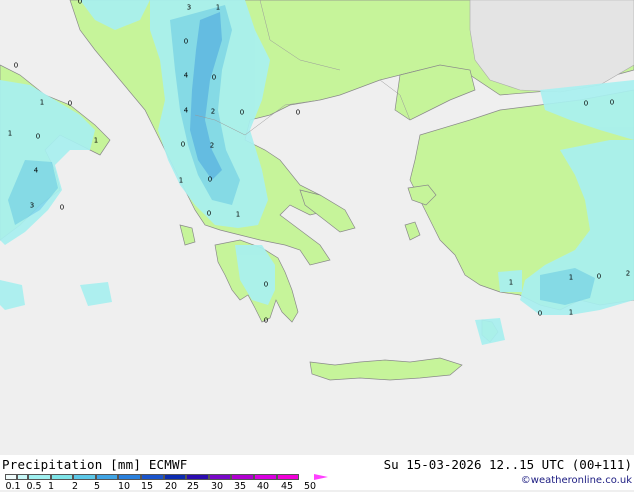 Image resolution: width=634 pixels, height=492 pixels. Describe the element at coordinates (126, 464) in the screenshot. I see `title-units: [mm]` at that location.